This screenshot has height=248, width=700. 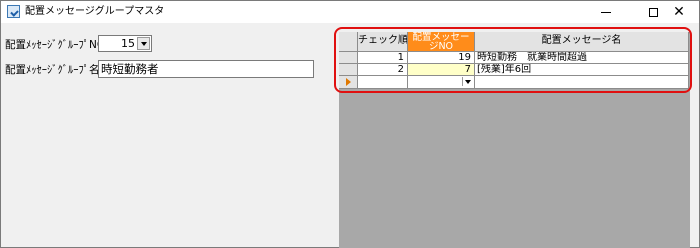 What do you see at coordinates (441, 82) in the screenshot?
I see `cell-message-no-combo` at bounding box center [441, 82].